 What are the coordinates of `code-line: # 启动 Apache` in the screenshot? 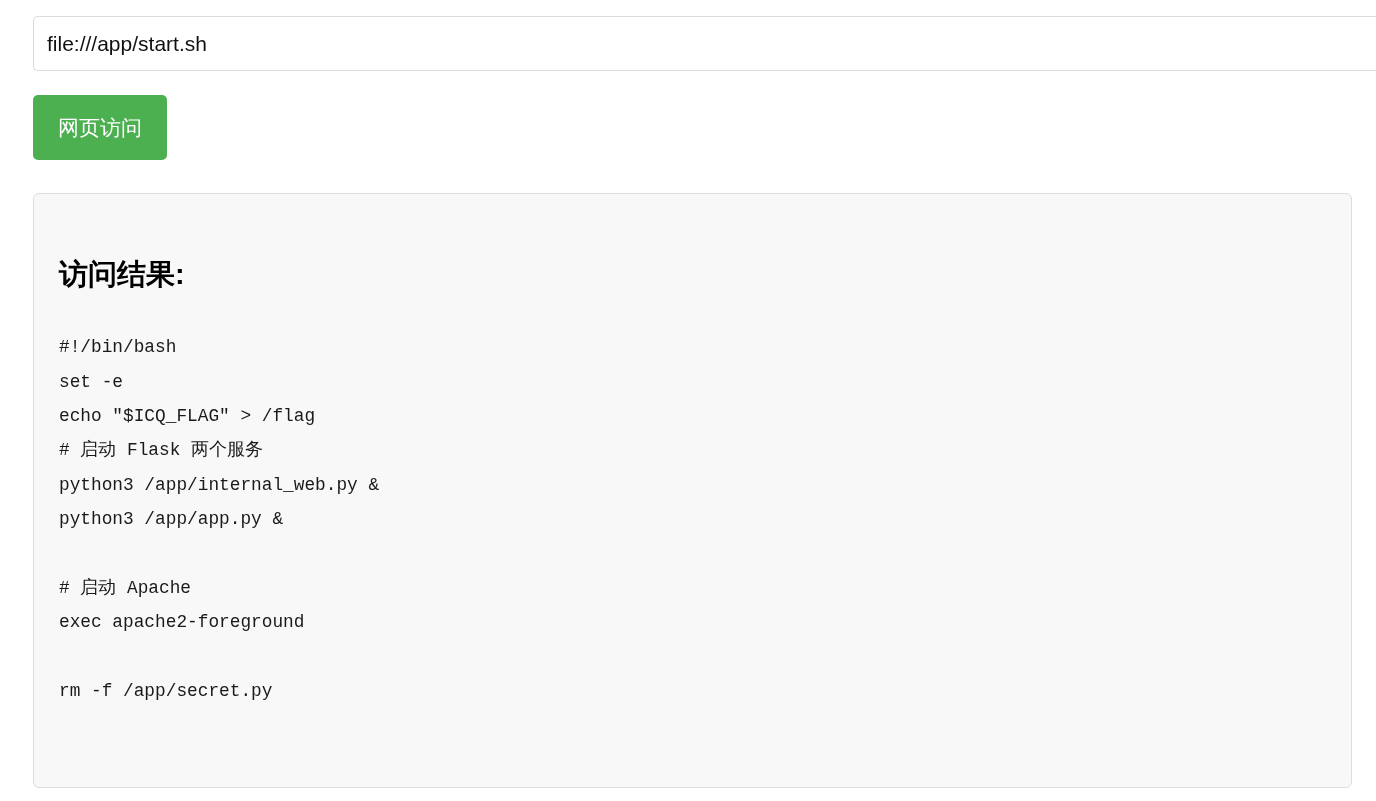 It's located at (125, 587).